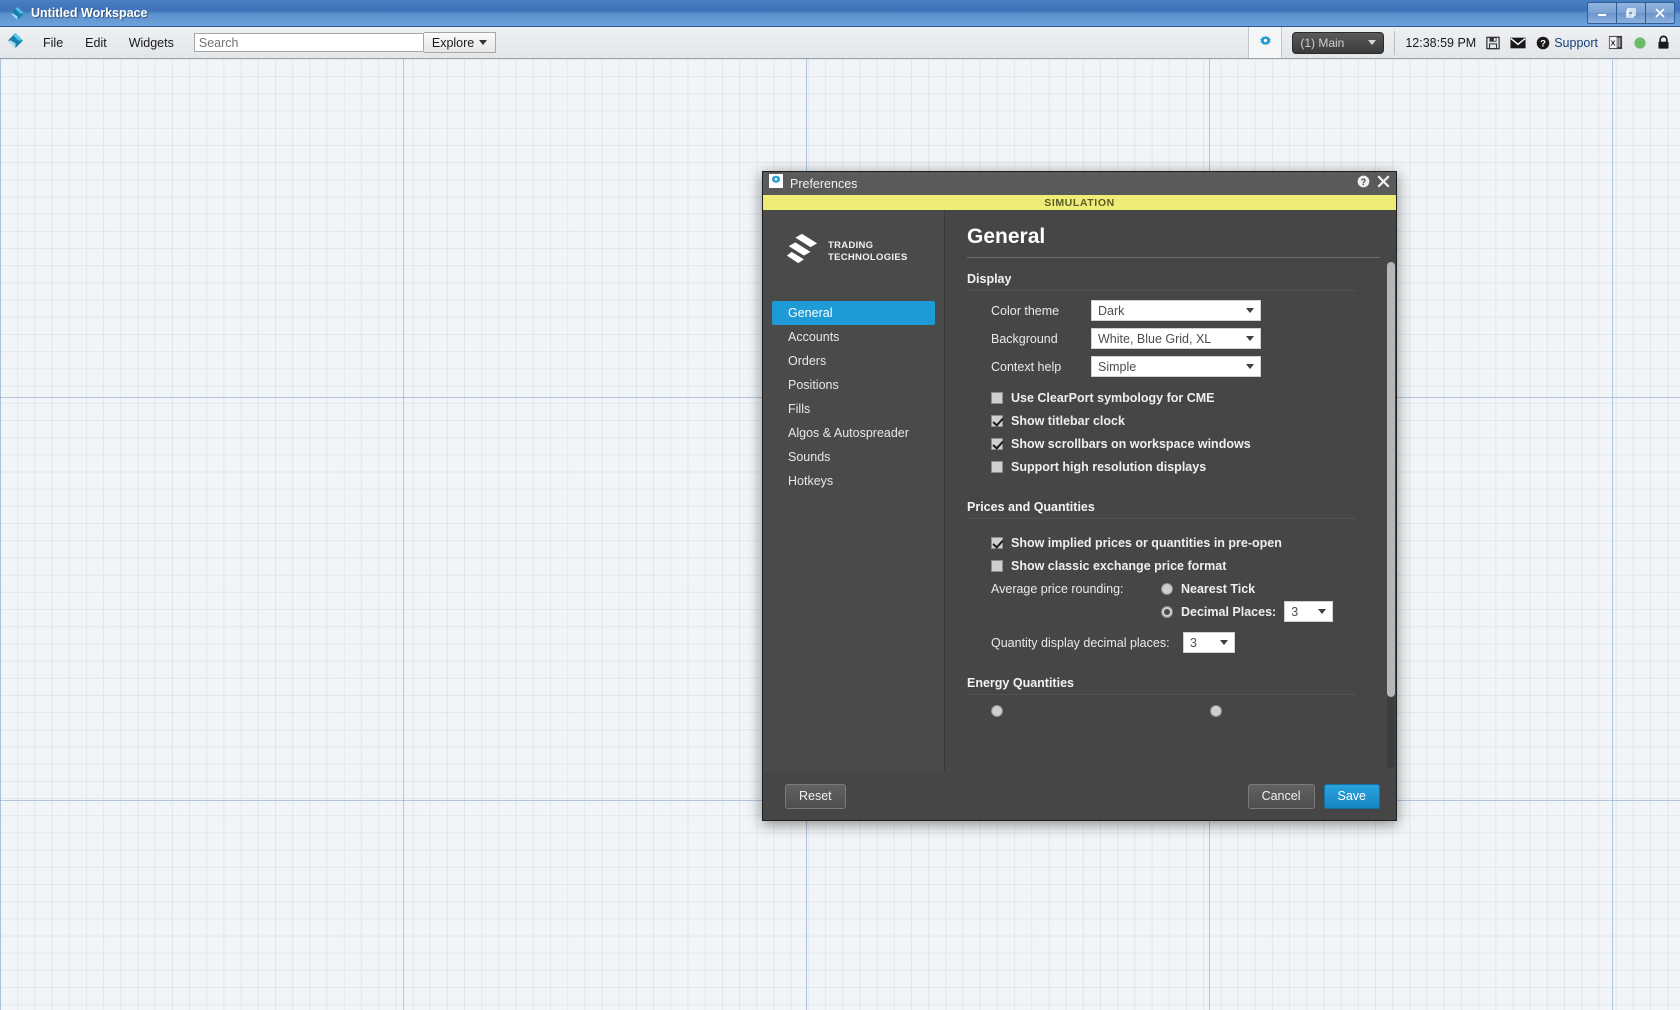 Image resolution: width=1680 pixels, height=1010 pixels. Describe the element at coordinates (1265, 42) in the screenshot. I see `settings-gear-button` at that location.